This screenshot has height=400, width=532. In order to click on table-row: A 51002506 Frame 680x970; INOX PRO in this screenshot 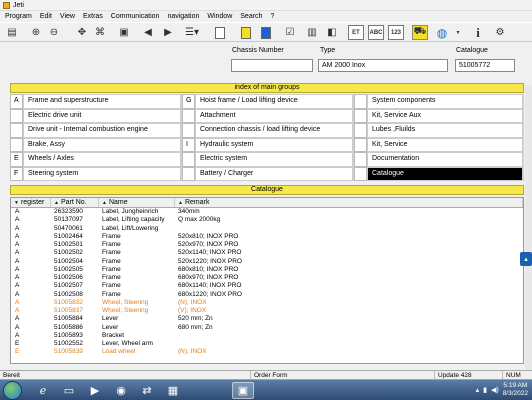, I will do `click(267, 278)`.